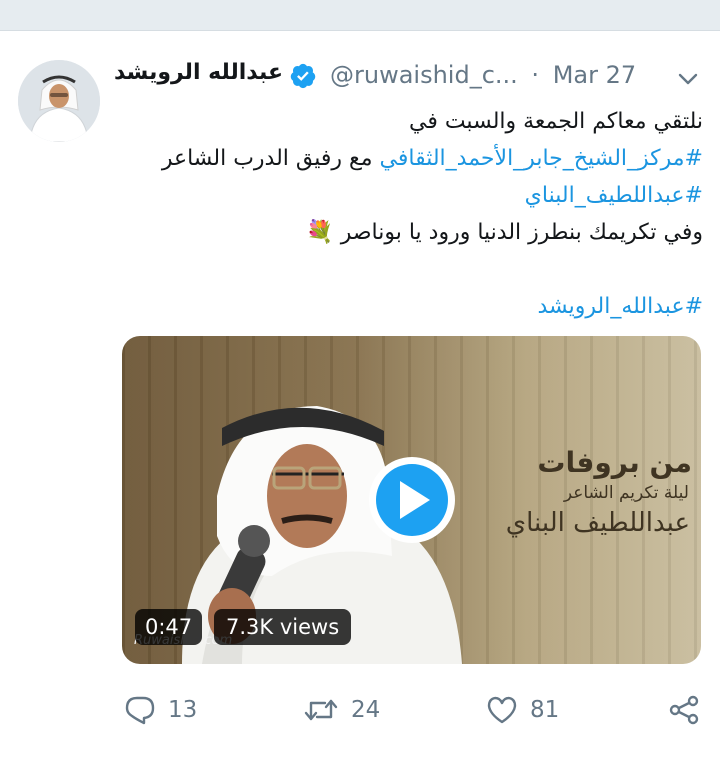 This screenshot has height=766, width=720. I want to click on tweet-text-line: #عبداللطيف_البناي, so click(410, 195).